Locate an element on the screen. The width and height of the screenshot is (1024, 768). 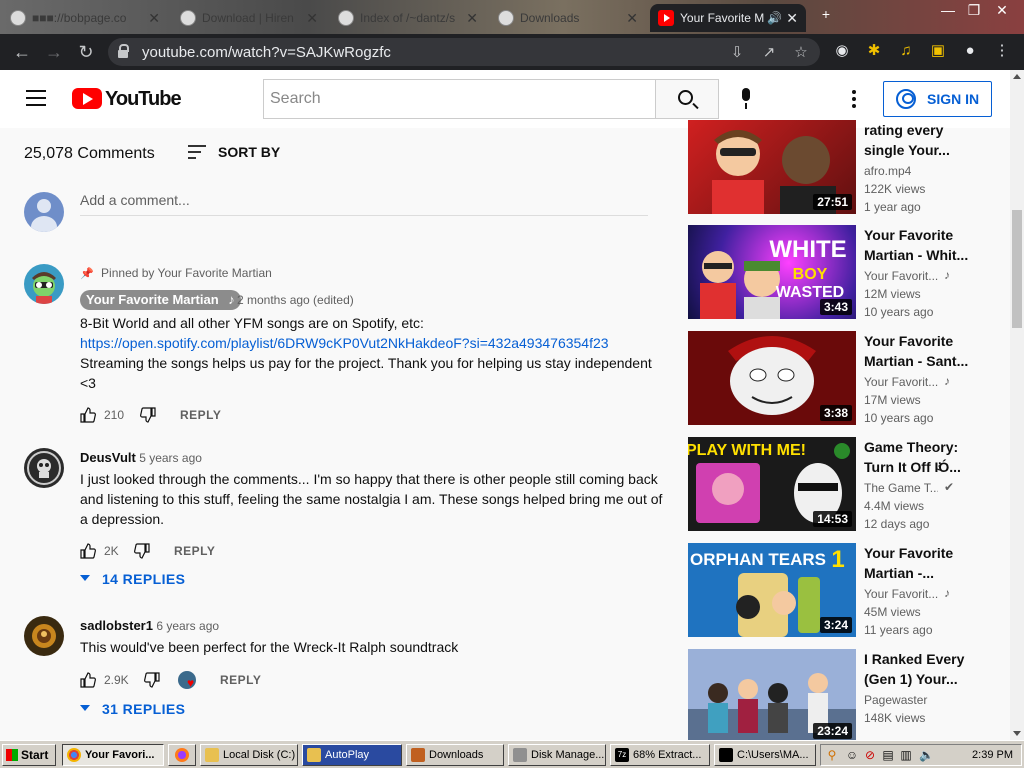
search-icon: ⚲ is located at coordinates (832, 755).